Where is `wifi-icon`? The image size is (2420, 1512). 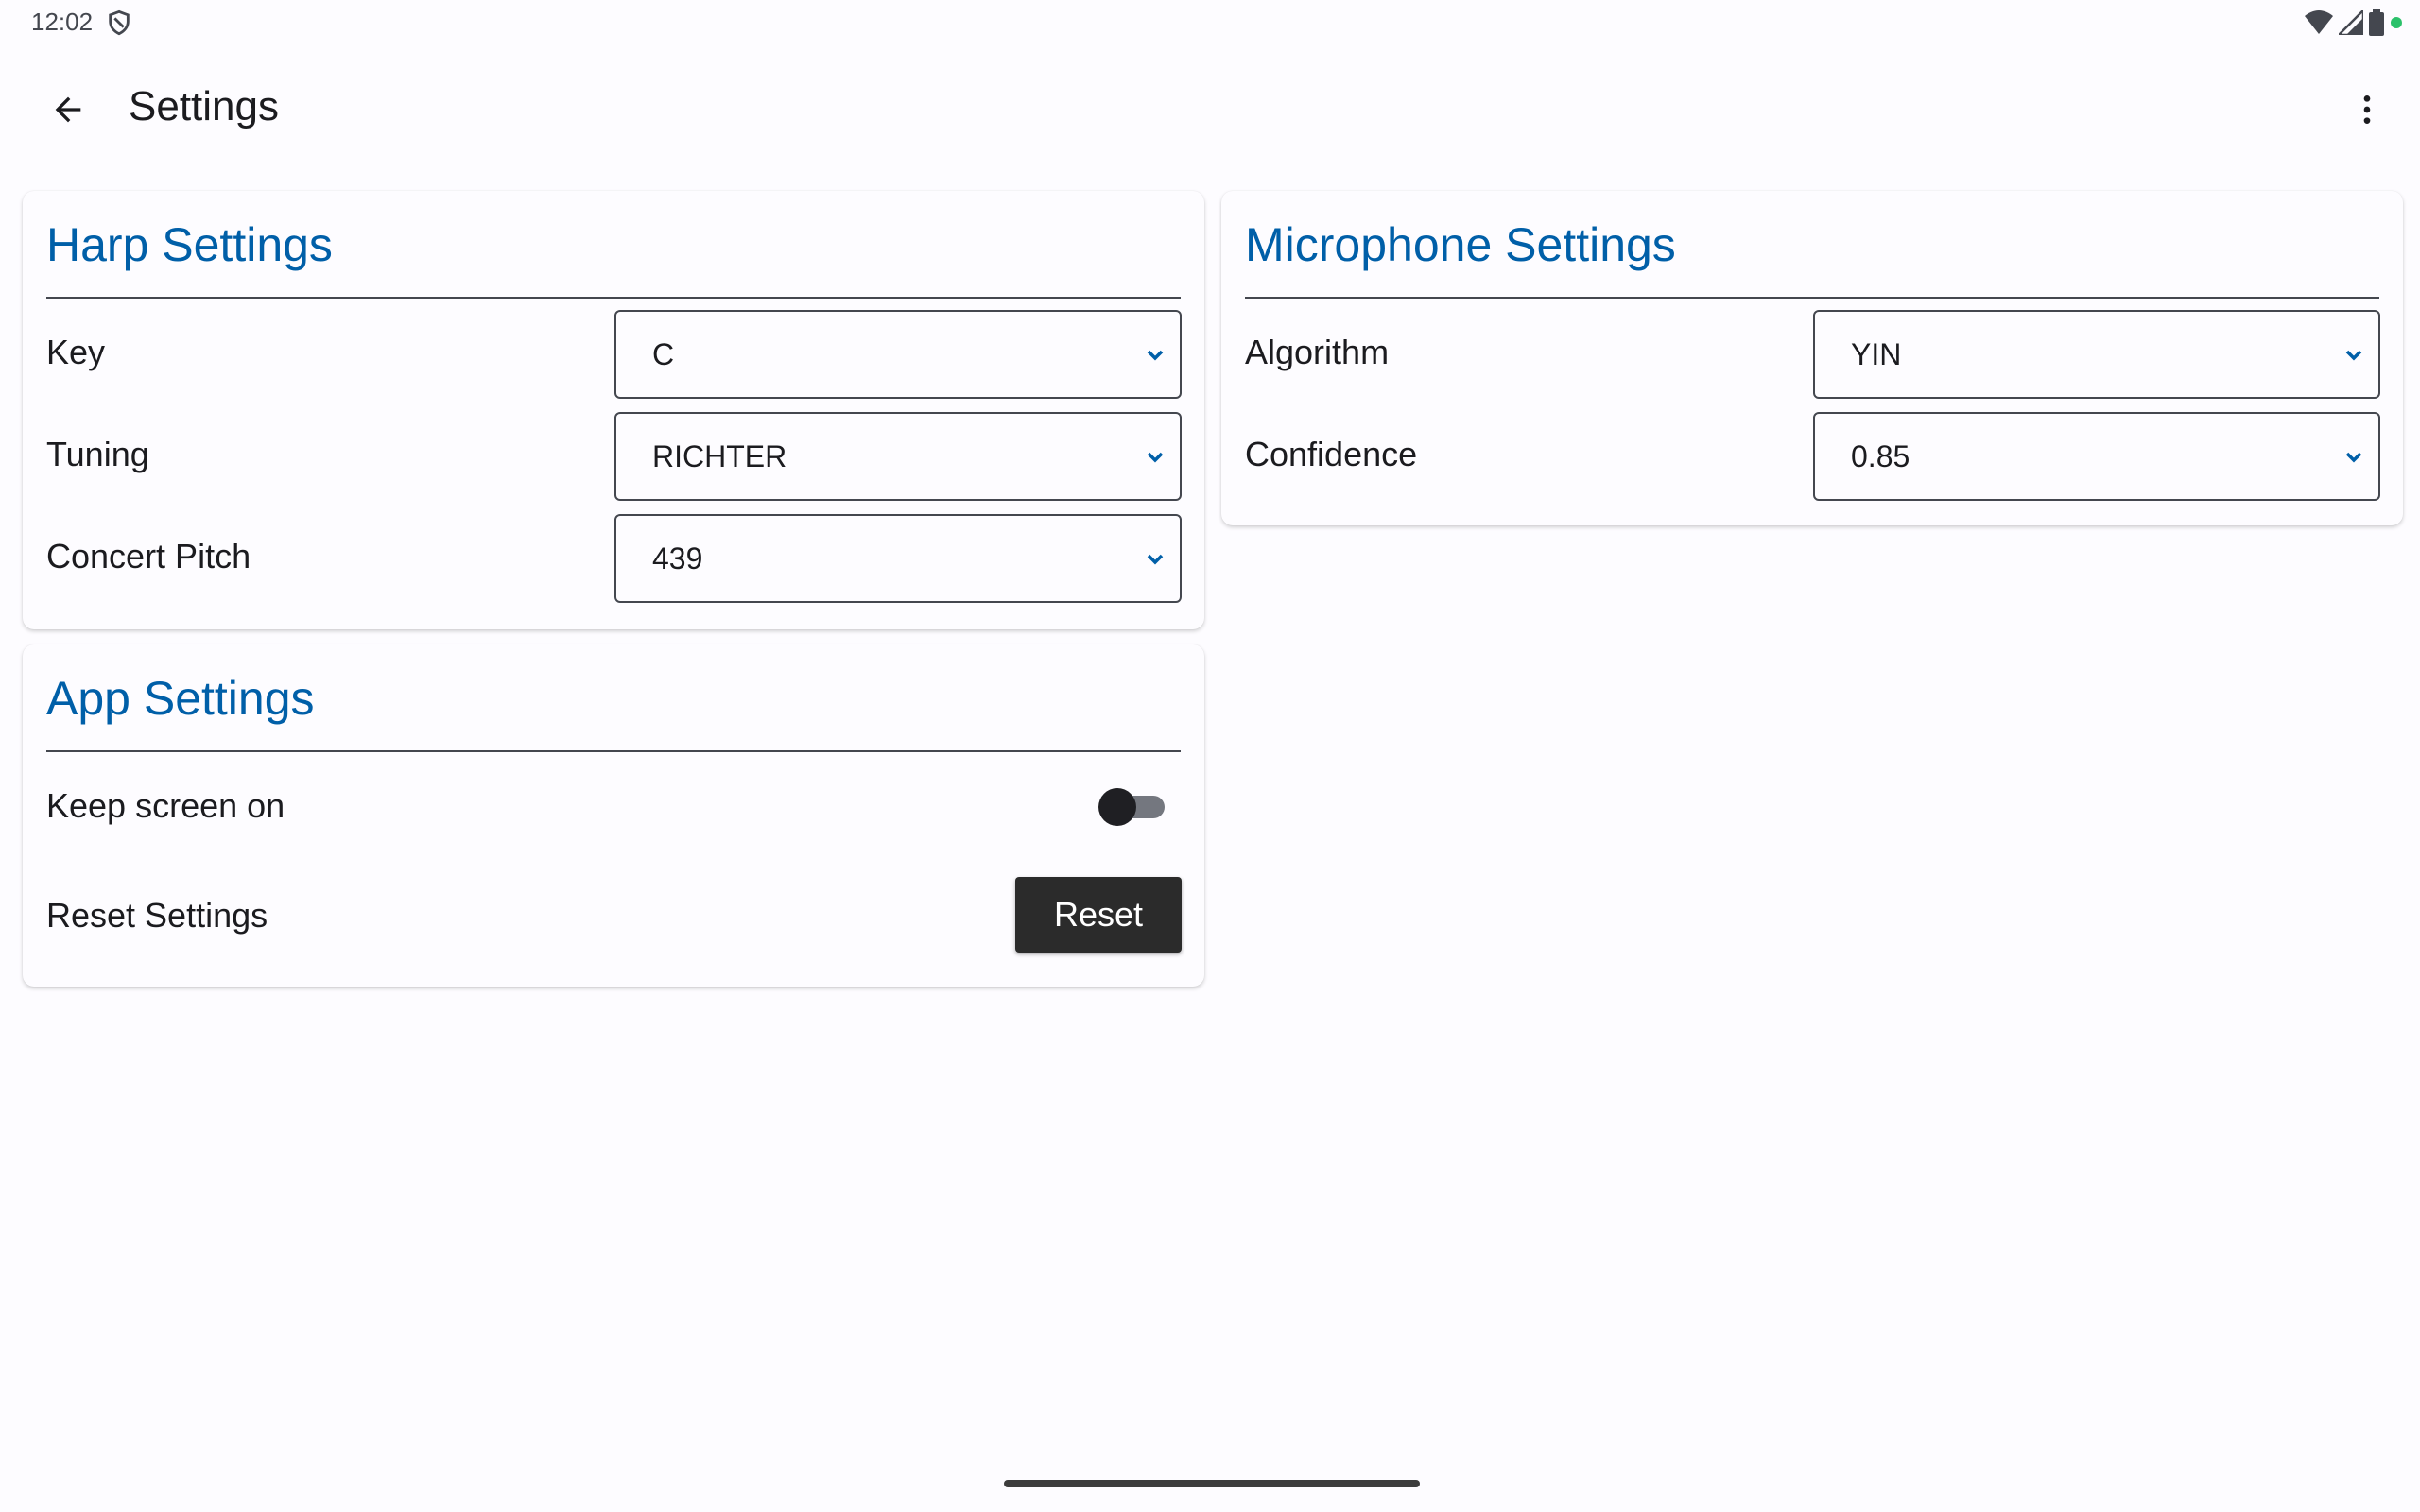
wifi-icon is located at coordinates (2319, 22).